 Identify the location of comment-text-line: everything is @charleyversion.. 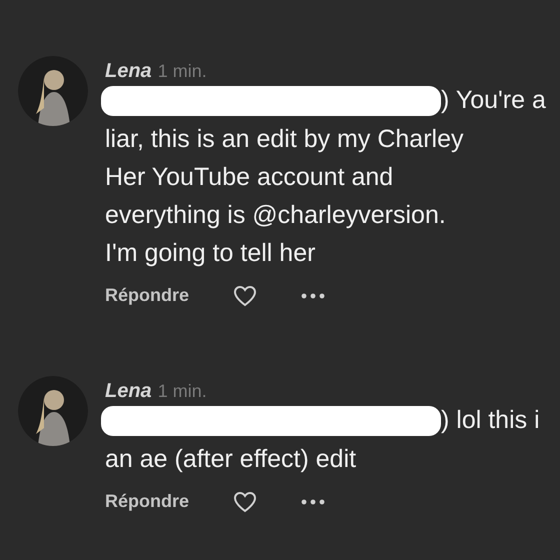
(276, 215).